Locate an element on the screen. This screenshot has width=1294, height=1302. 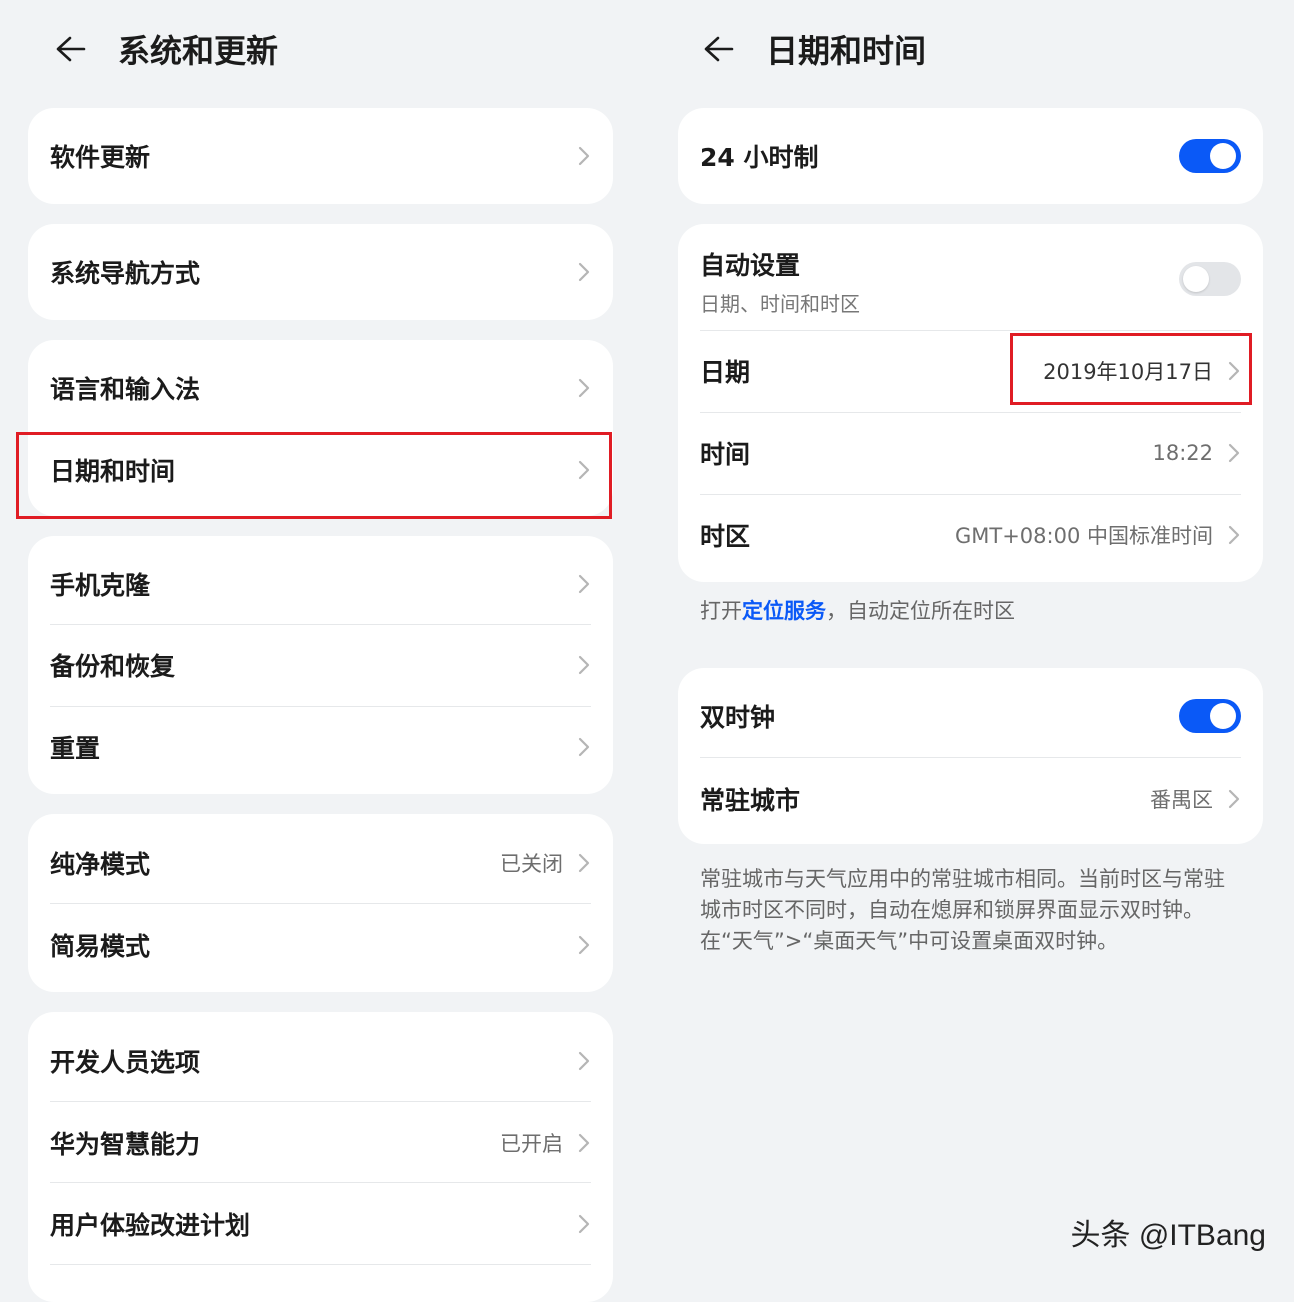
item-label: 系统导航方式 is located at coordinates (125, 273).